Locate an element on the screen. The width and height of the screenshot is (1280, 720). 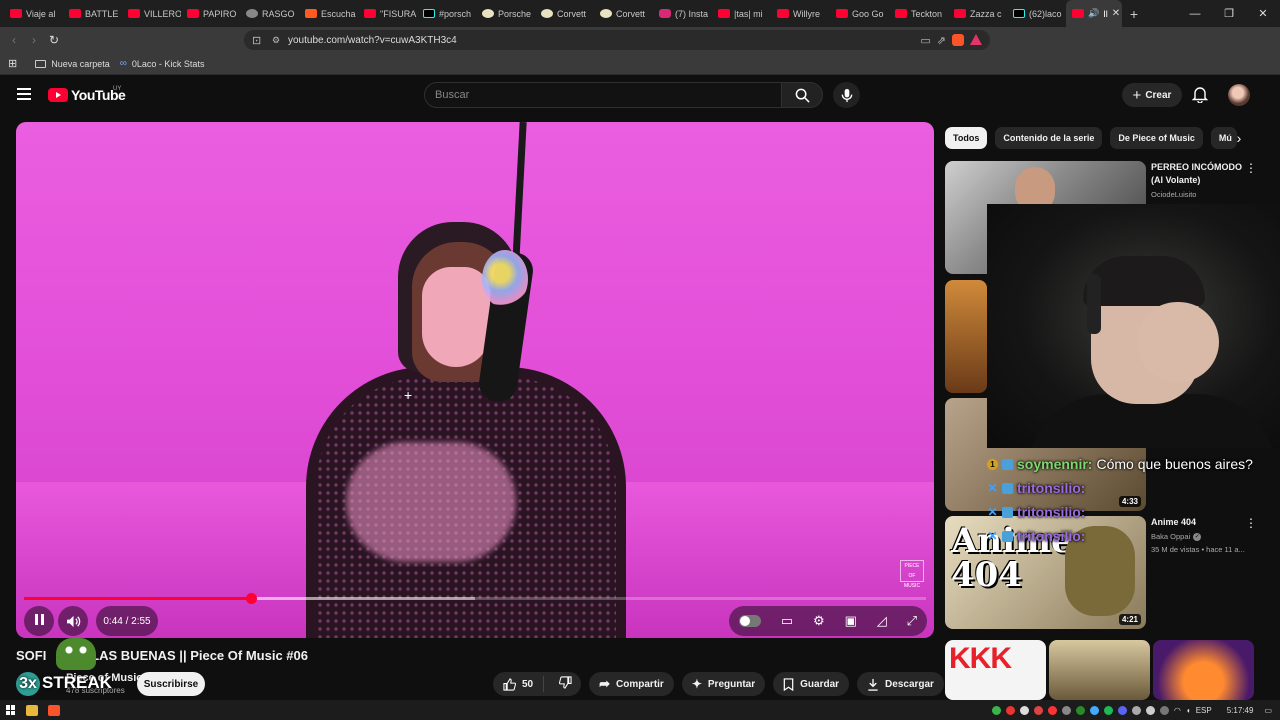
browser-tab: |tas| mi is located at coordinates (741, 13).